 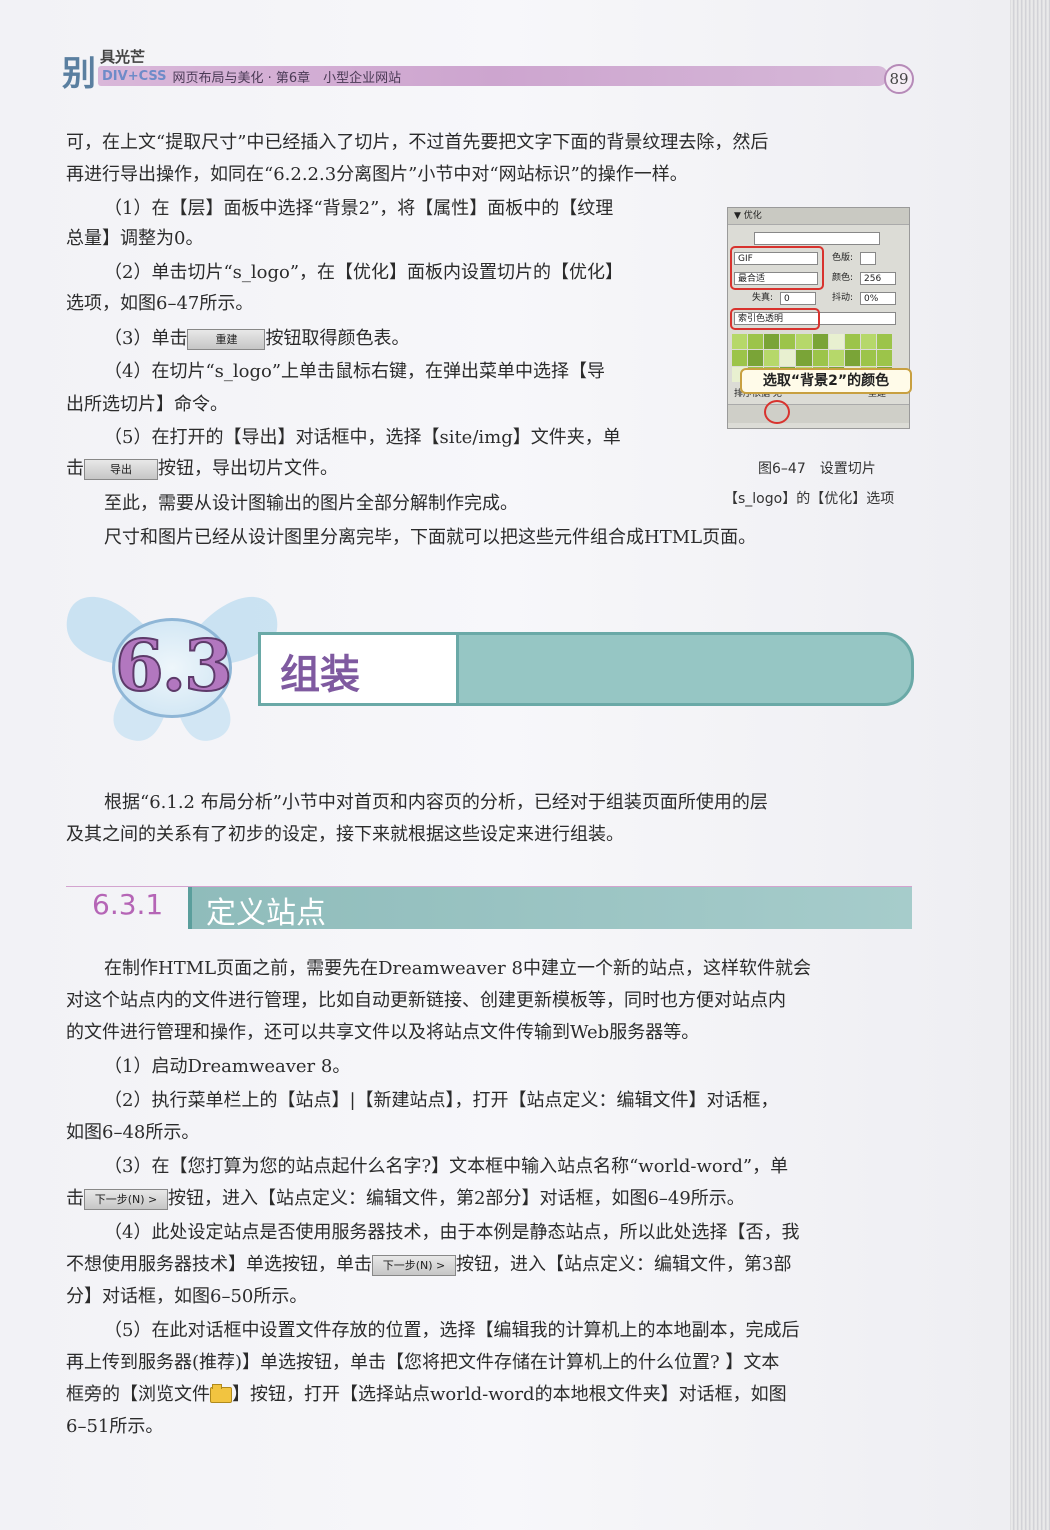 I want to click on figure-caption: 图6–47 设置切片, so click(x=817, y=469).